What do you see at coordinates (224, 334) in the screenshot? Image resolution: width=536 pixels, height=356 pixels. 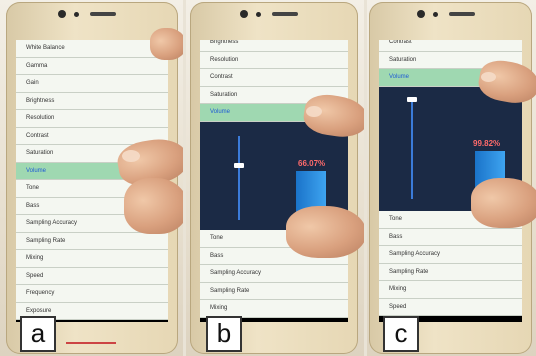 I see `panel-label-b: b` at bounding box center [224, 334].